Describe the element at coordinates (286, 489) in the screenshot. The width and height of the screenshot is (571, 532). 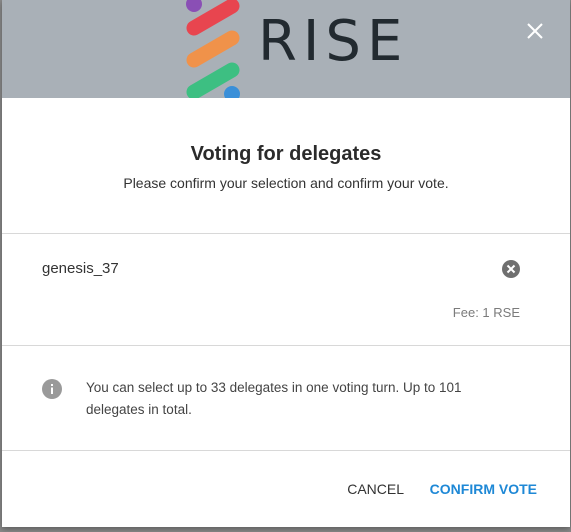
I see `dialog-actions: CANCEL CONFIRM VOTE` at that location.